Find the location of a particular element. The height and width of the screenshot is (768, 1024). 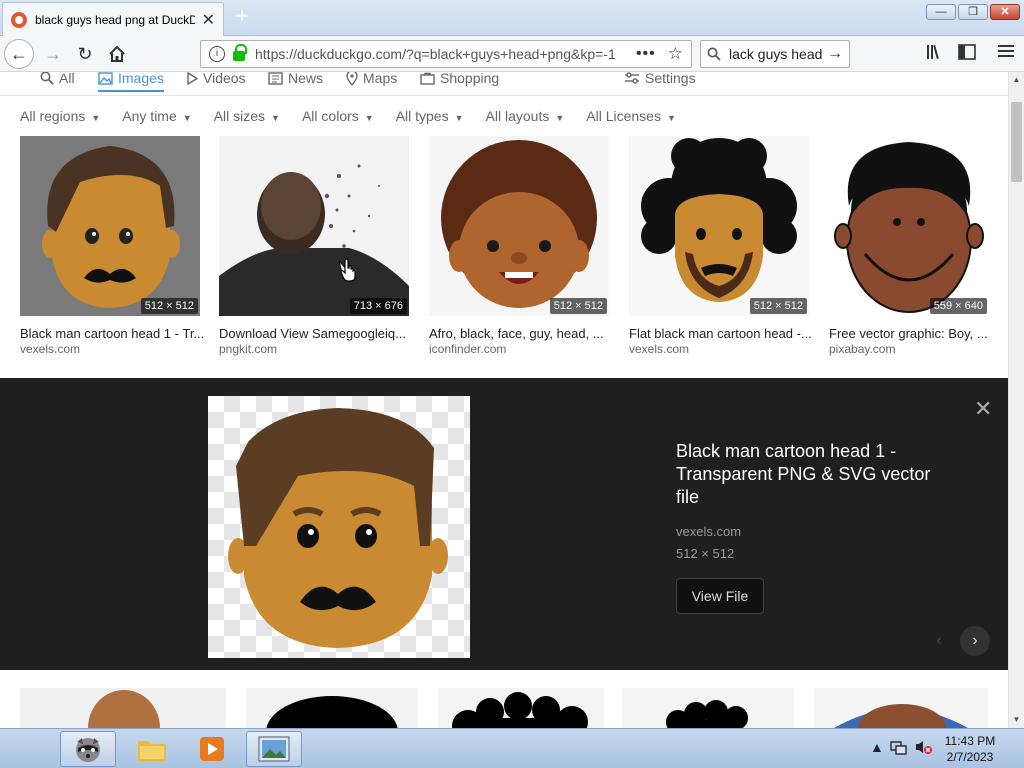

reload-button: ↻ is located at coordinates (85, 54).